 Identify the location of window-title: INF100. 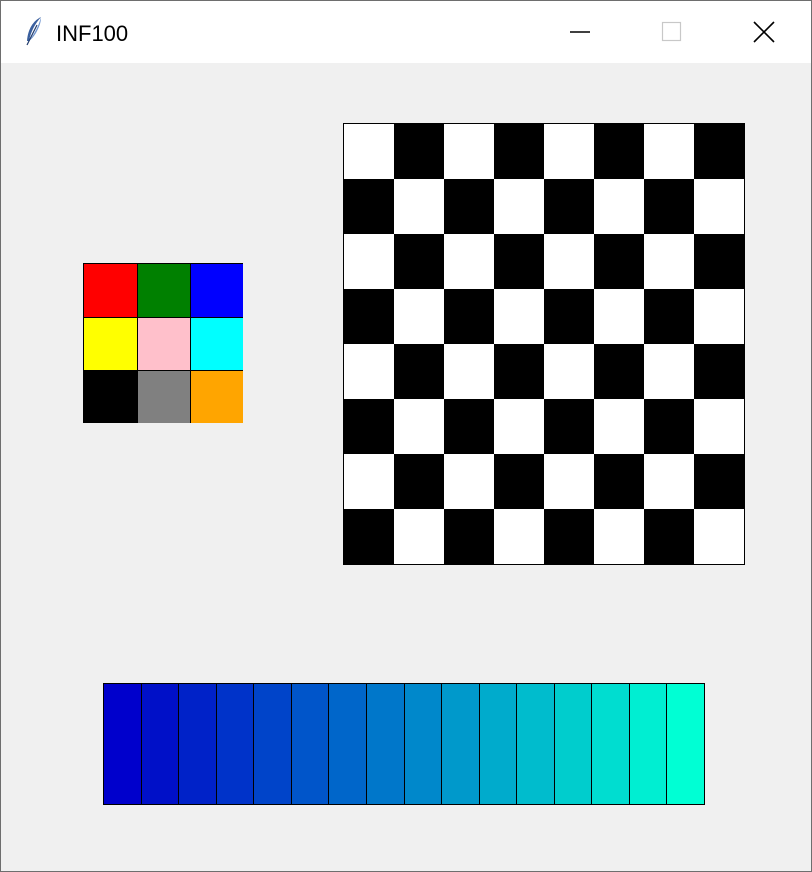
(92, 33).